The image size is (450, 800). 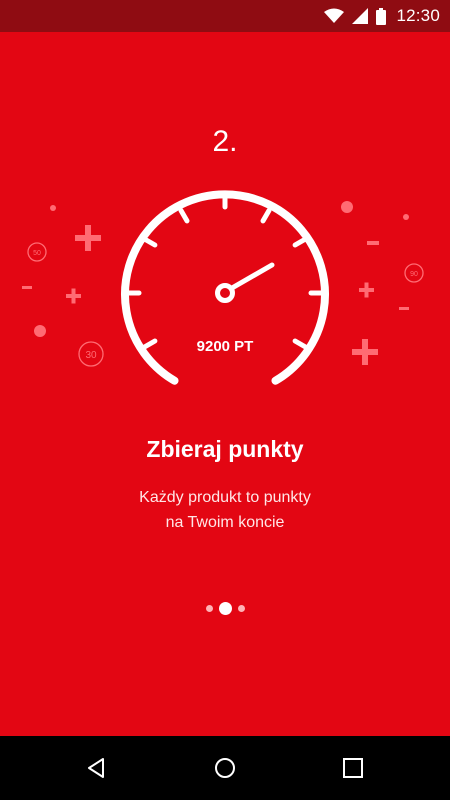 I want to click on decor-right, so click(x=375, y=283).